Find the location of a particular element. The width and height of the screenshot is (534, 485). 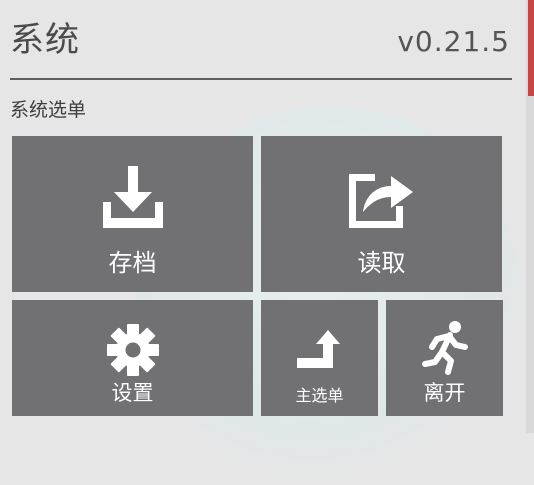

main-menu-button: 主选单 is located at coordinates (319, 358).